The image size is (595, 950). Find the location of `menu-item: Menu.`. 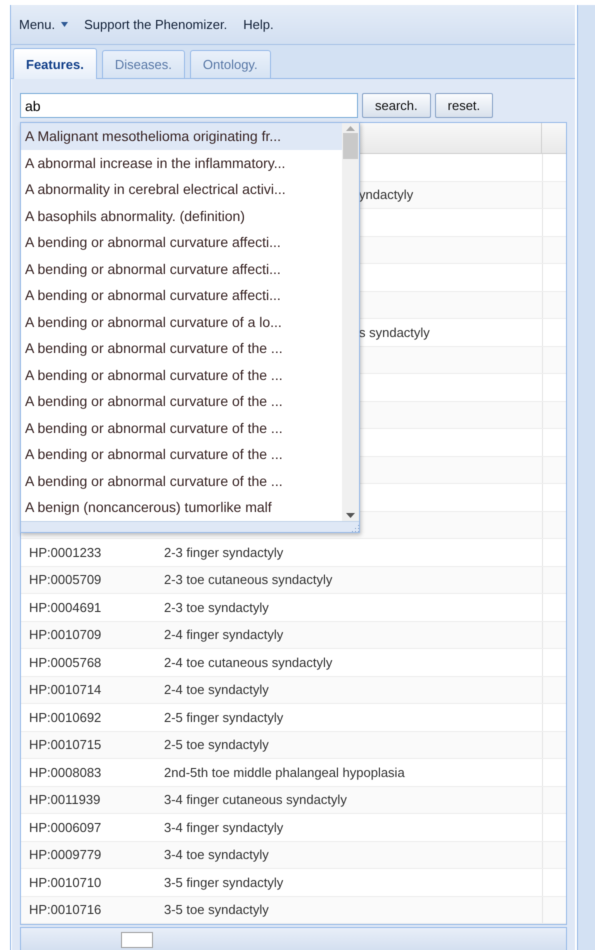

menu-item: Menu. is located at coordinates (43, 24).